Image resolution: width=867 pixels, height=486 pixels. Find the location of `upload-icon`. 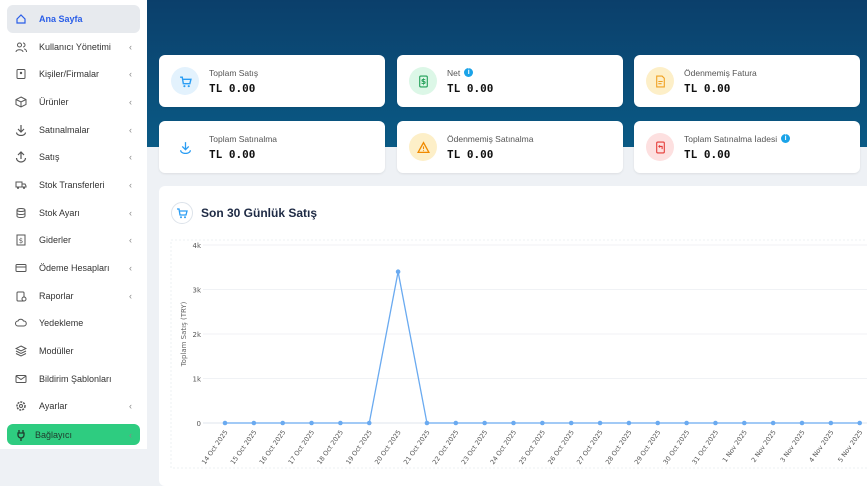

upload-icon is located at coordinates (21, 157).